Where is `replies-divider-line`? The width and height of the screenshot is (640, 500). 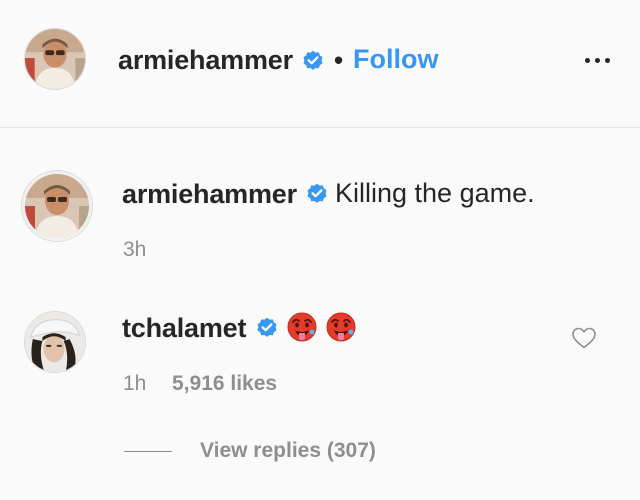 replies-divider-line is located at coordinates (148, 451).